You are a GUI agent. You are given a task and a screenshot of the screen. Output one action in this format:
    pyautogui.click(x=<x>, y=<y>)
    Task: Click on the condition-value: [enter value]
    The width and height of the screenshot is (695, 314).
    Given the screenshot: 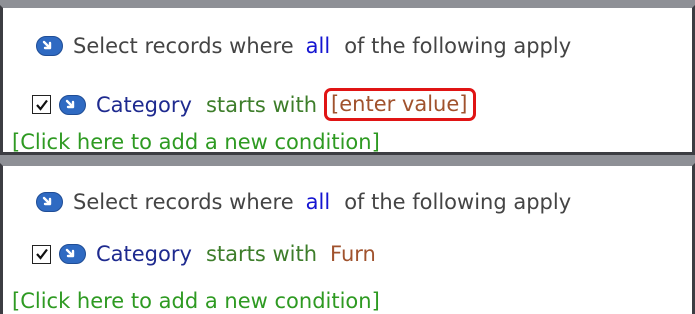 What is the action you would take?
    pyautogui.click(x=399, y=104)
    